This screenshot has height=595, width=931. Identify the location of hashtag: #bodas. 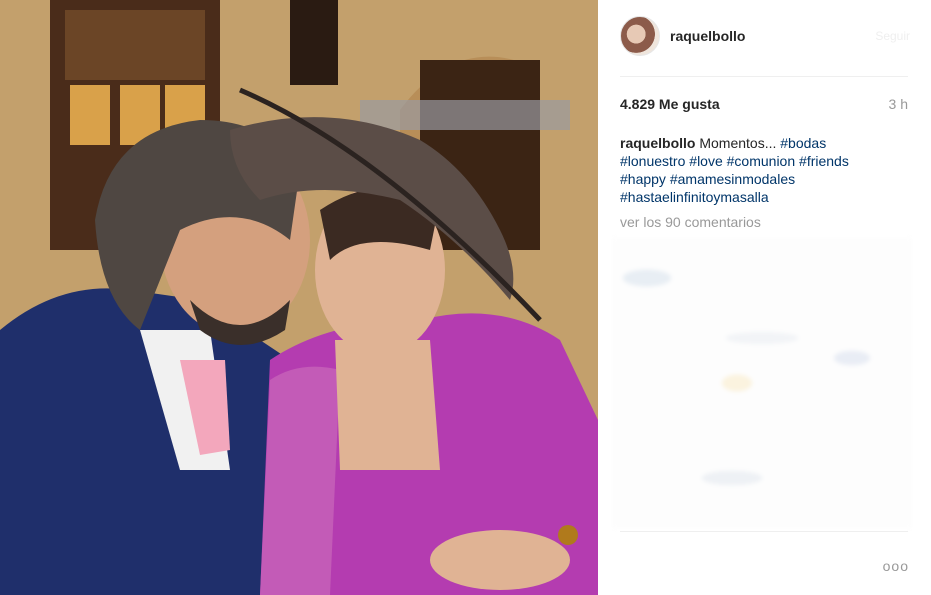
(803, 143).